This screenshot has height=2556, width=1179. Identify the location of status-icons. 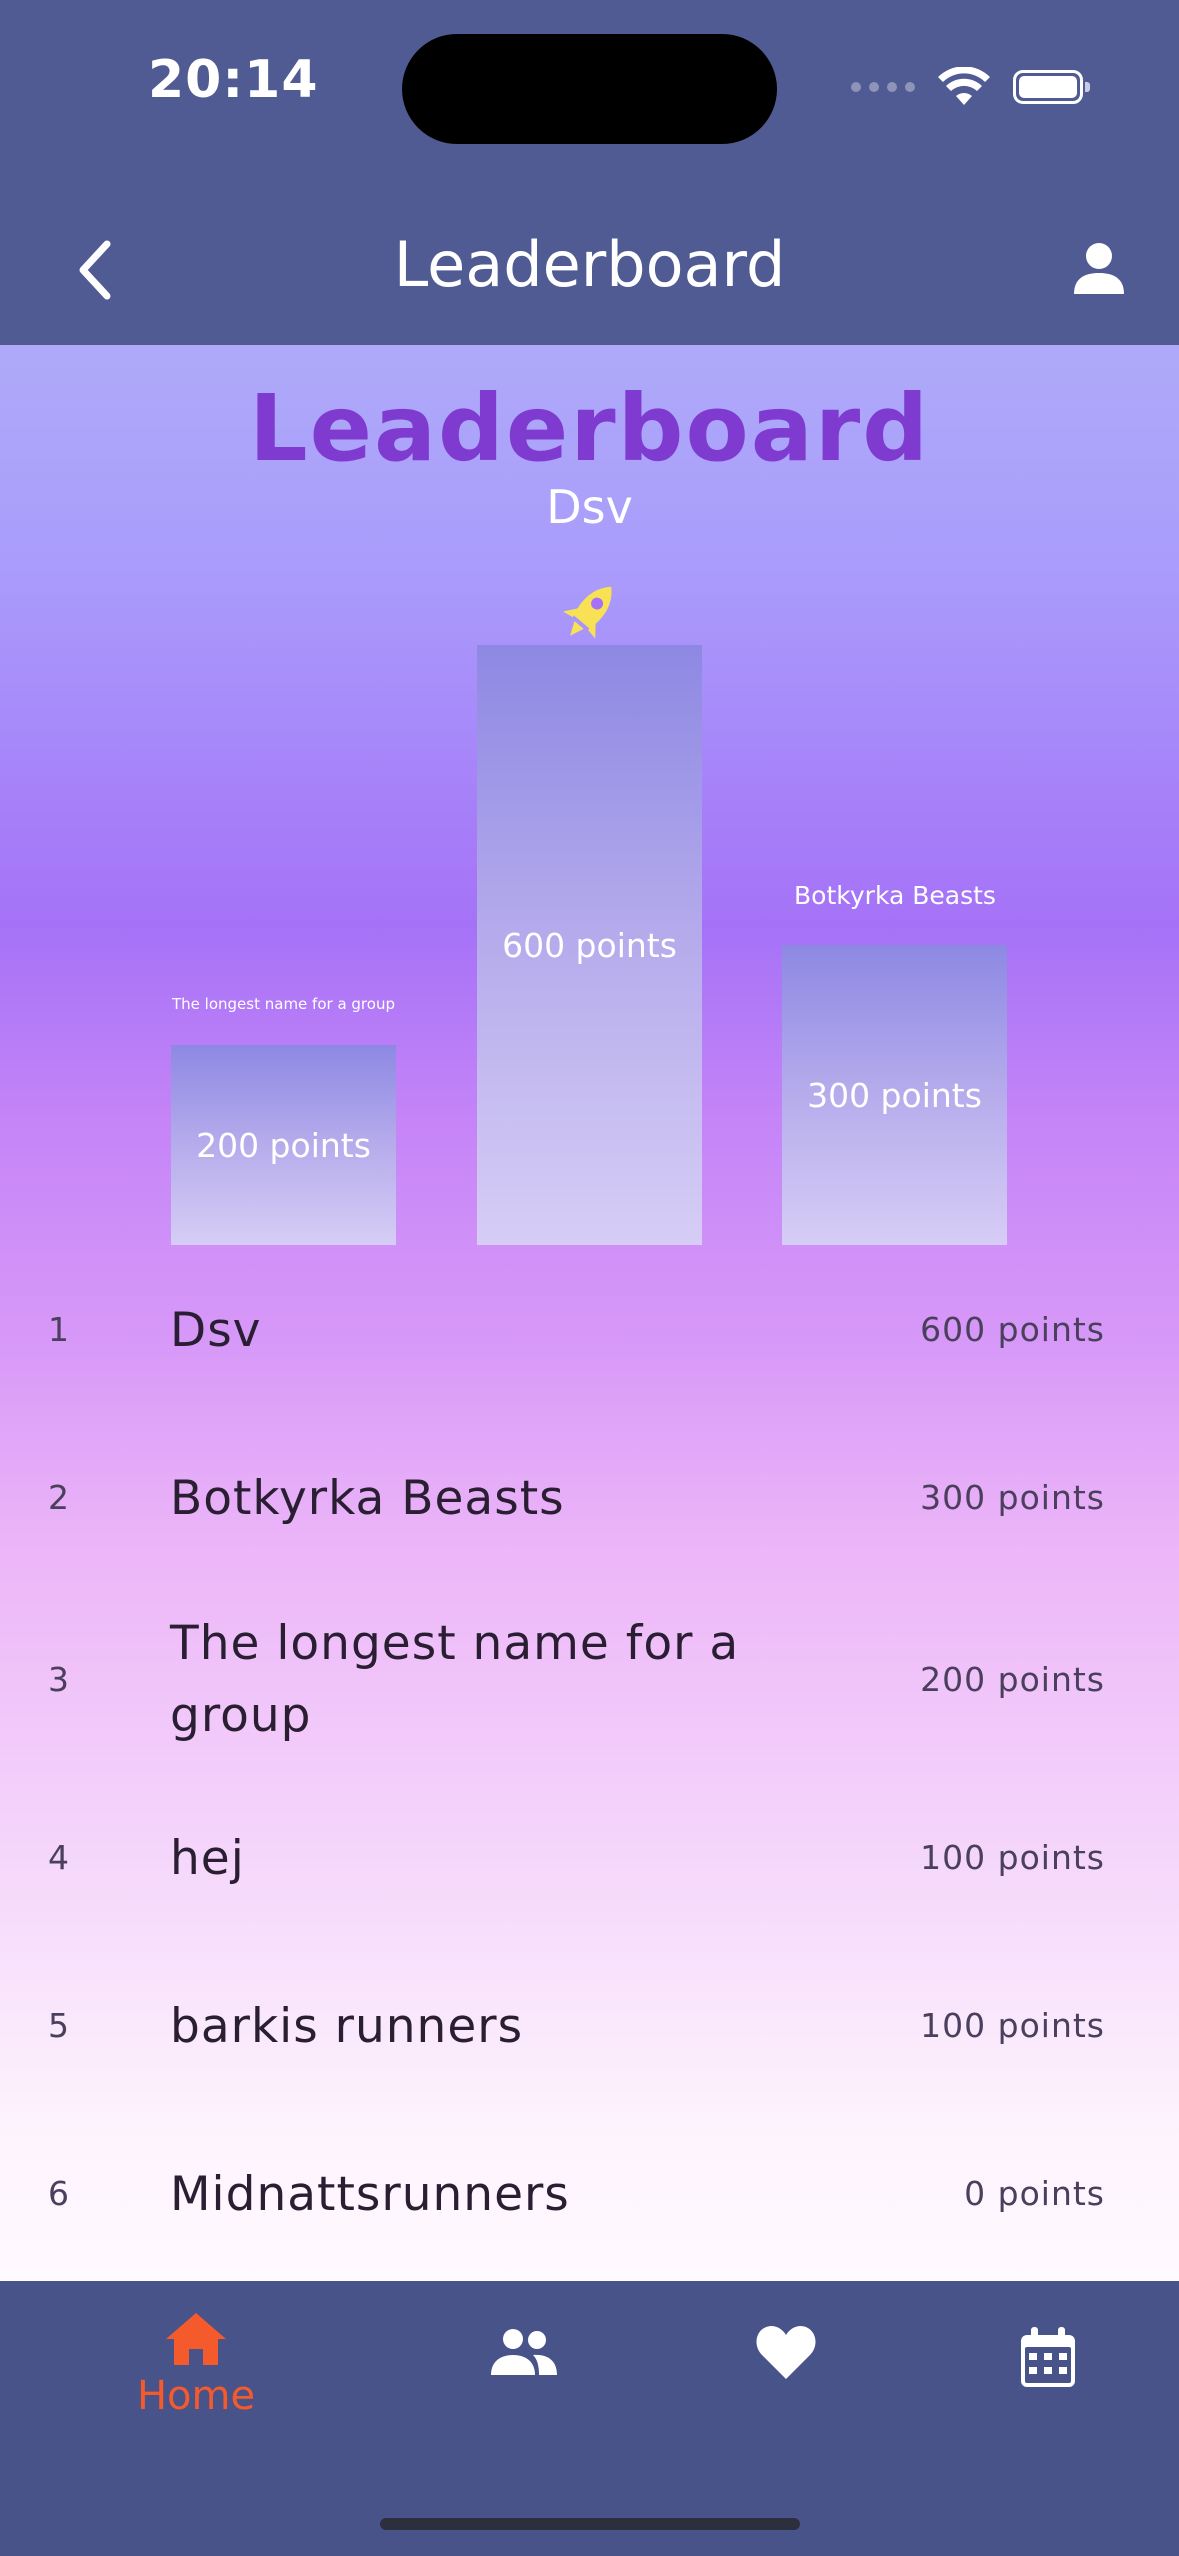
(970, 87).